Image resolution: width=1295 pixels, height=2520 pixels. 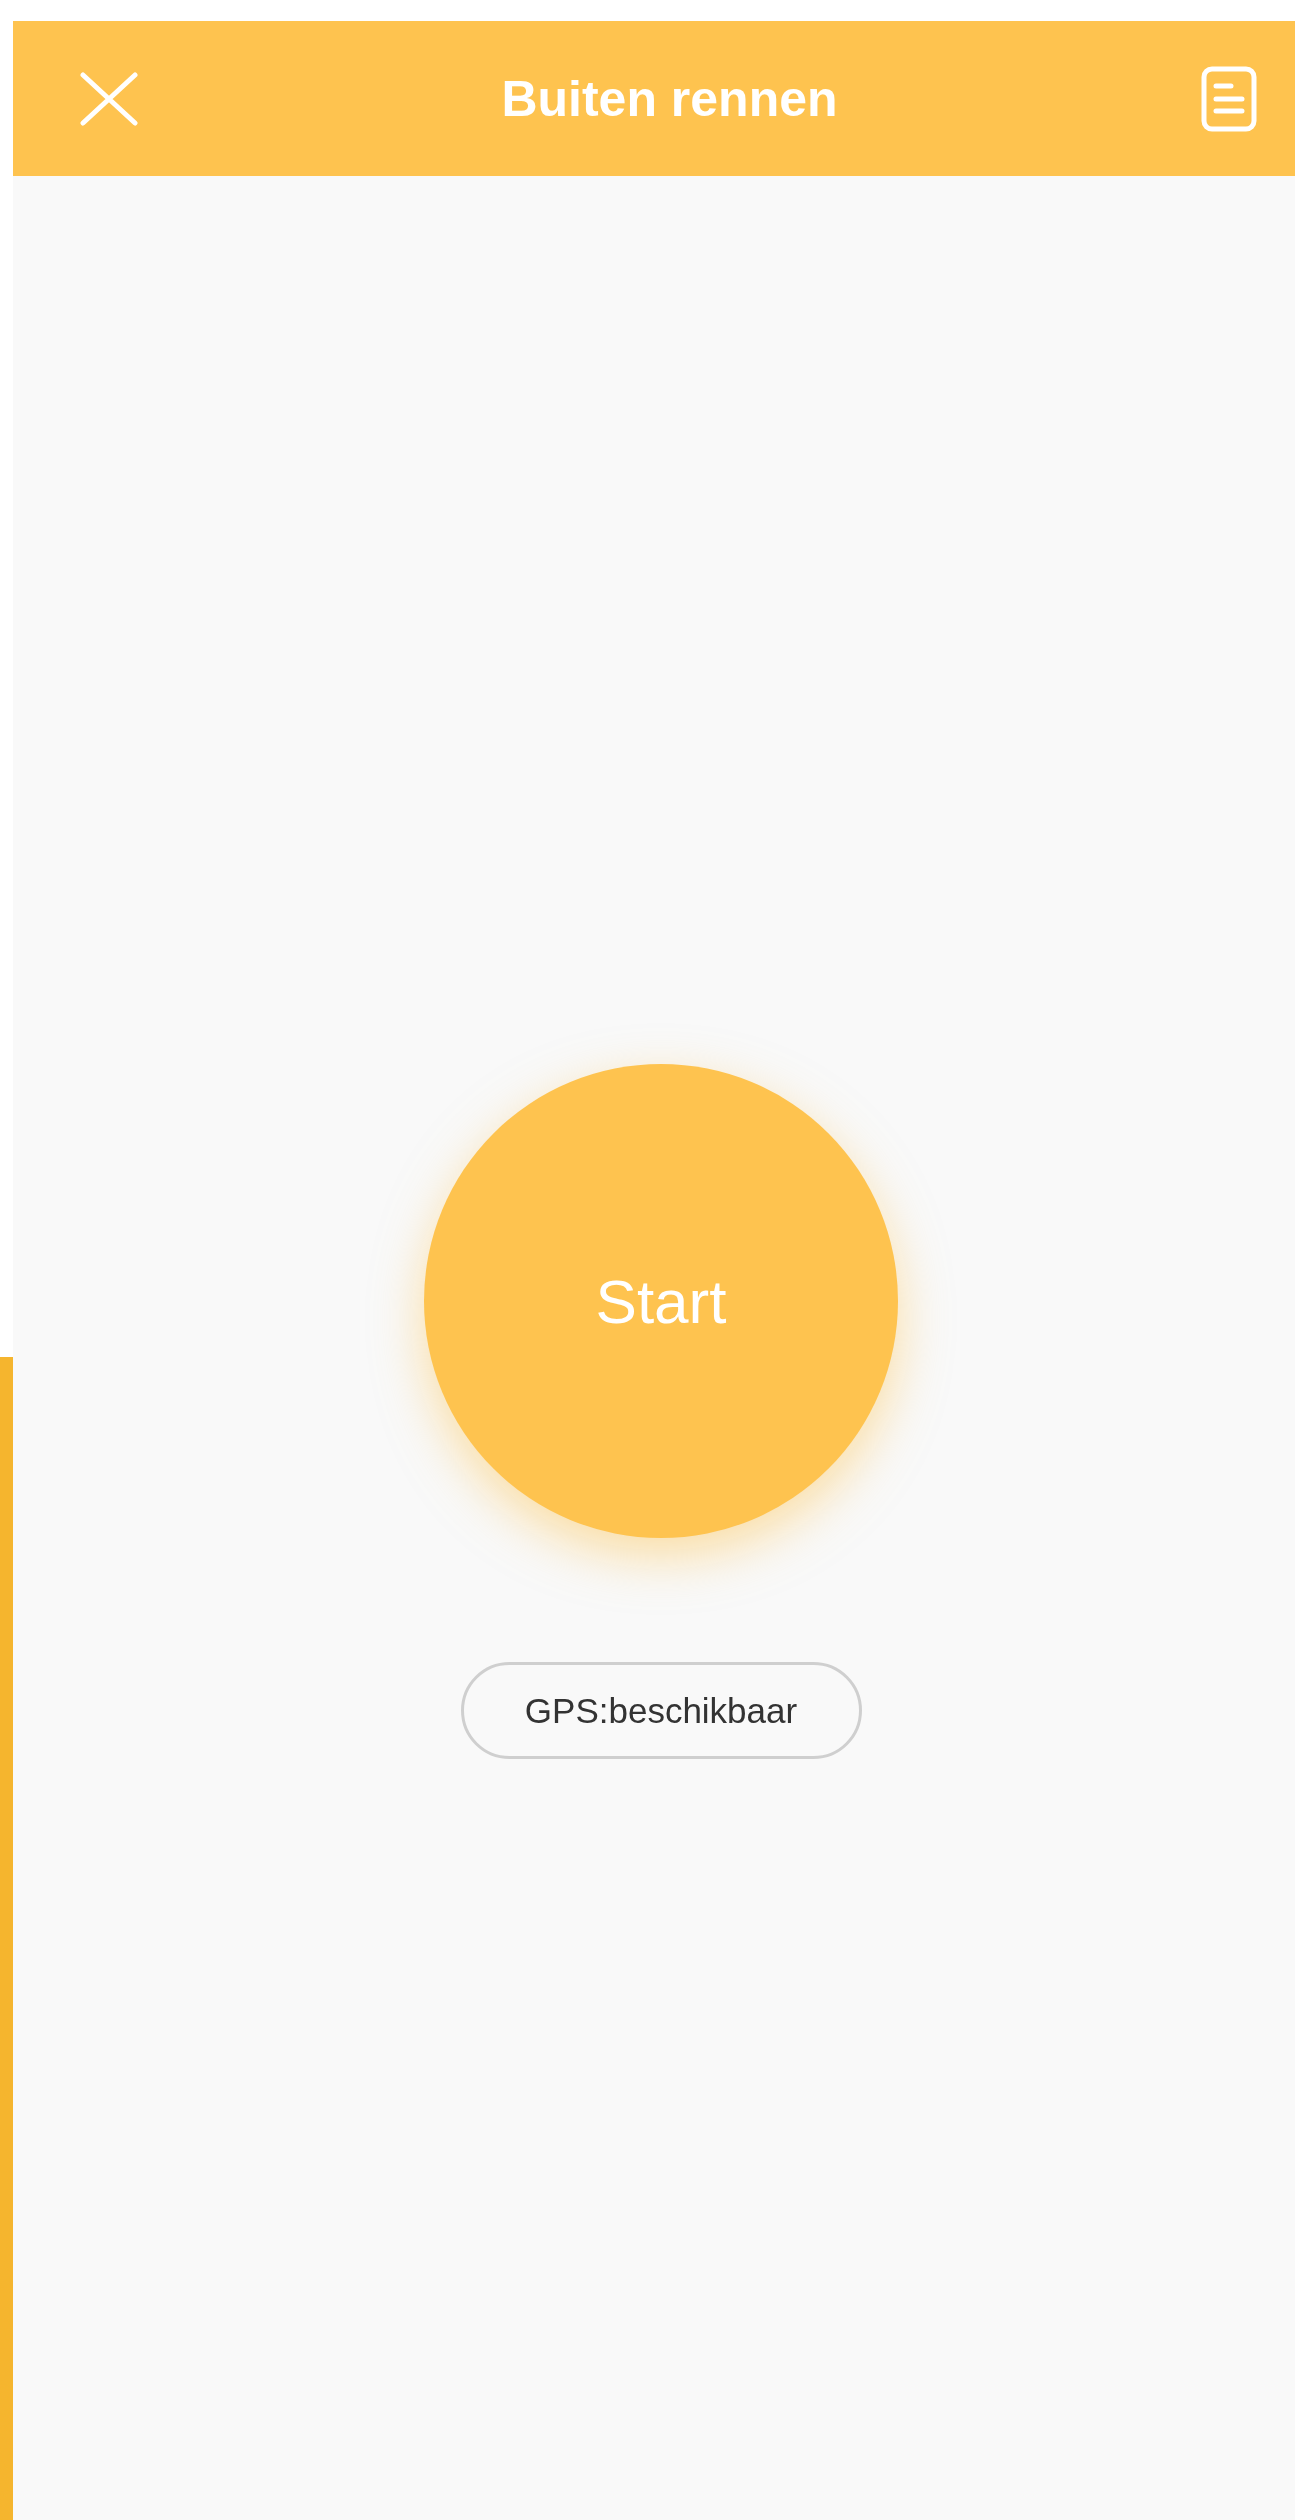 What do you see at coordinates (109, 98) in the screenshot?
I see `close-icon` at bounding box center [109, 98].